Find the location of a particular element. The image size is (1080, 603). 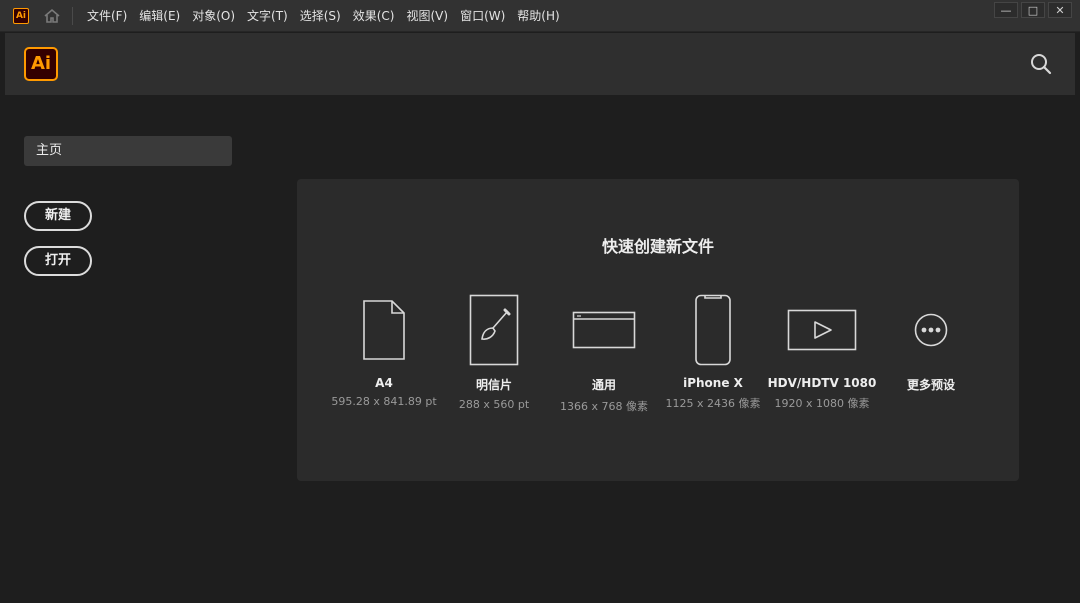

app-logo: Ai is located at coordinates (41, 64).